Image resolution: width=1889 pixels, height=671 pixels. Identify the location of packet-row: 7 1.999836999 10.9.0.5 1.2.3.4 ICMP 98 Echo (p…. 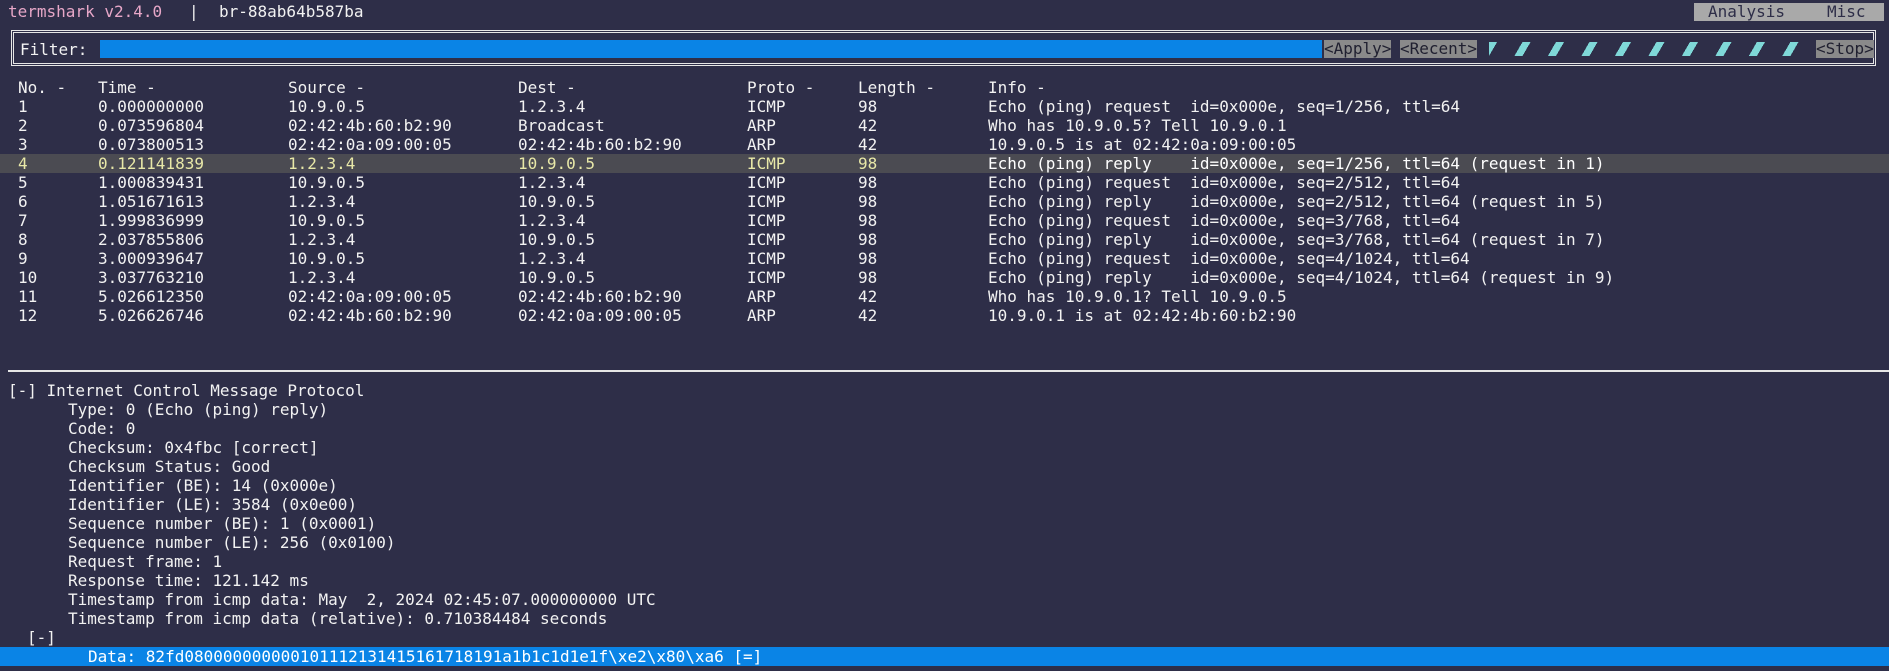
(944, 220).